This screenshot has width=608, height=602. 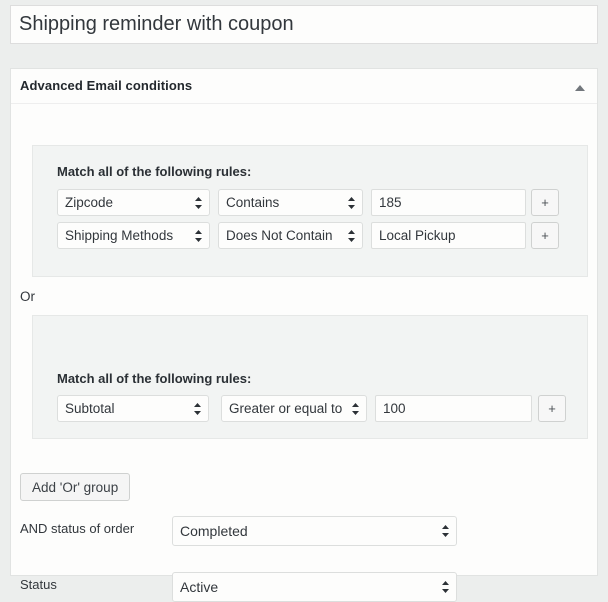 I want to click on rule-operator-select: Does Not Contain, so click(x=290, y=235).